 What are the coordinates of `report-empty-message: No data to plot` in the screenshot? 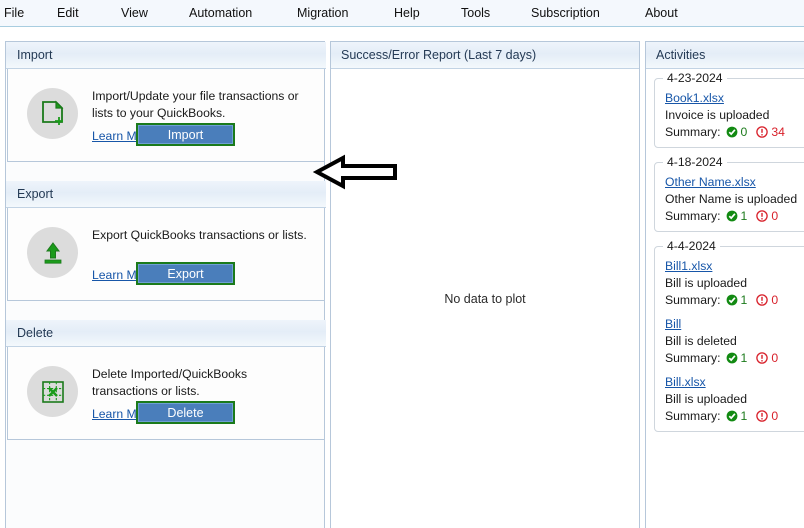 It's located at (485, 298).